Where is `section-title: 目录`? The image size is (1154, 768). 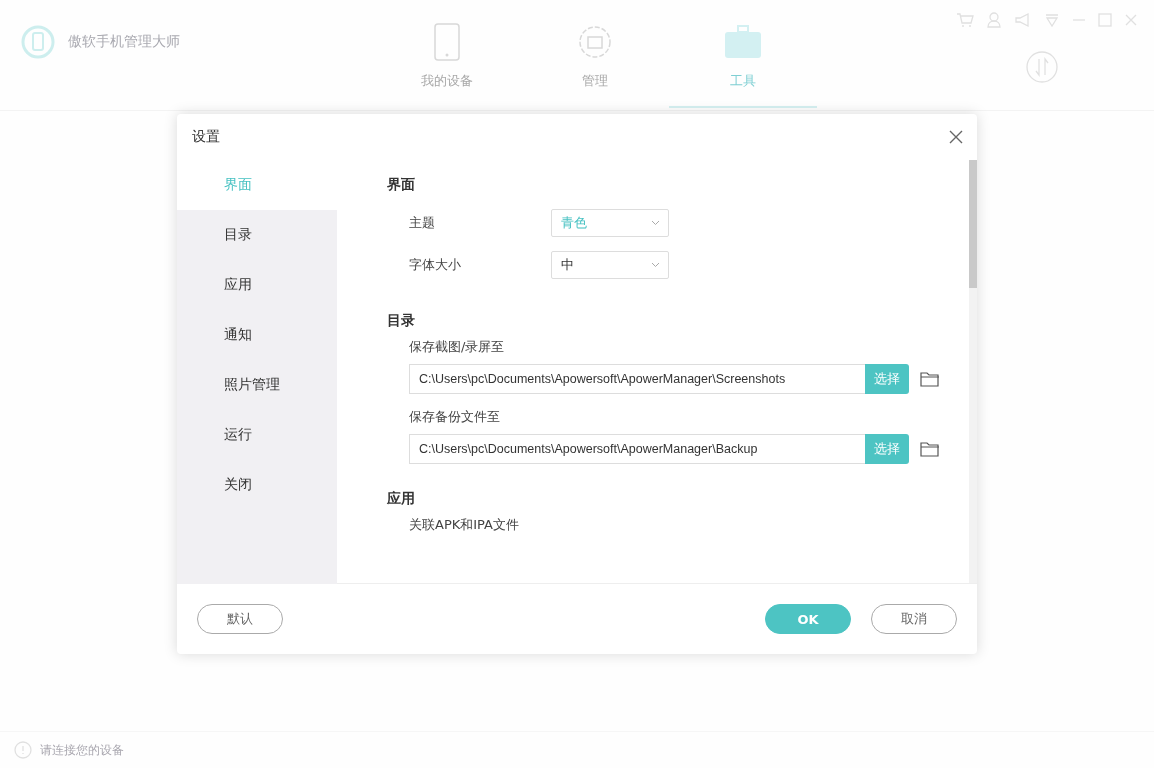
section-title: 目录 is located at coordinates (401, 321).